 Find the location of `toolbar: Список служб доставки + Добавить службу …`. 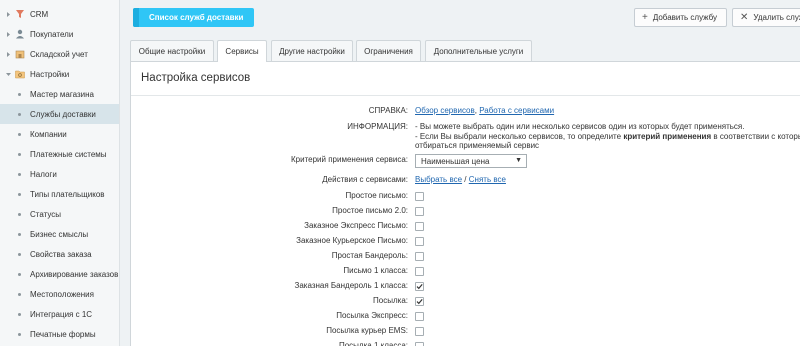

toolbar: Список служб доставки + Добавить службу … is located at coordinates (460, 18).